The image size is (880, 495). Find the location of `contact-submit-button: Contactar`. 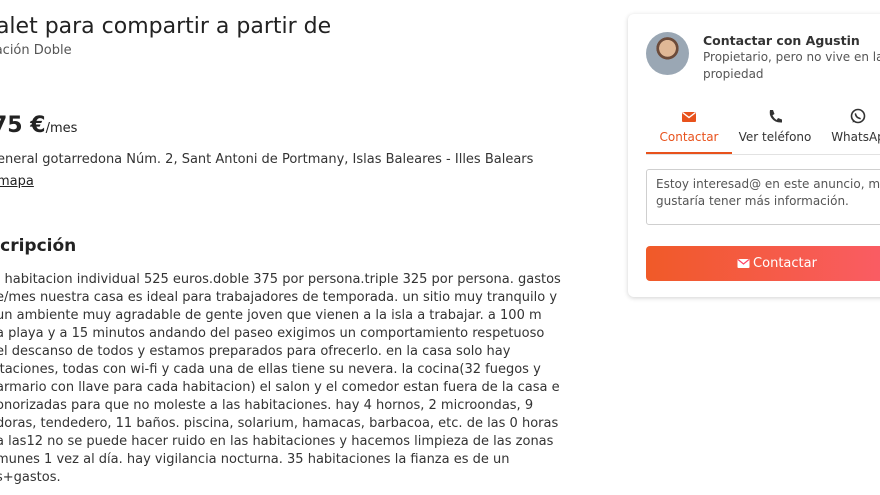

contact-submit-button: Contactar is located at coordinates (763, 263).